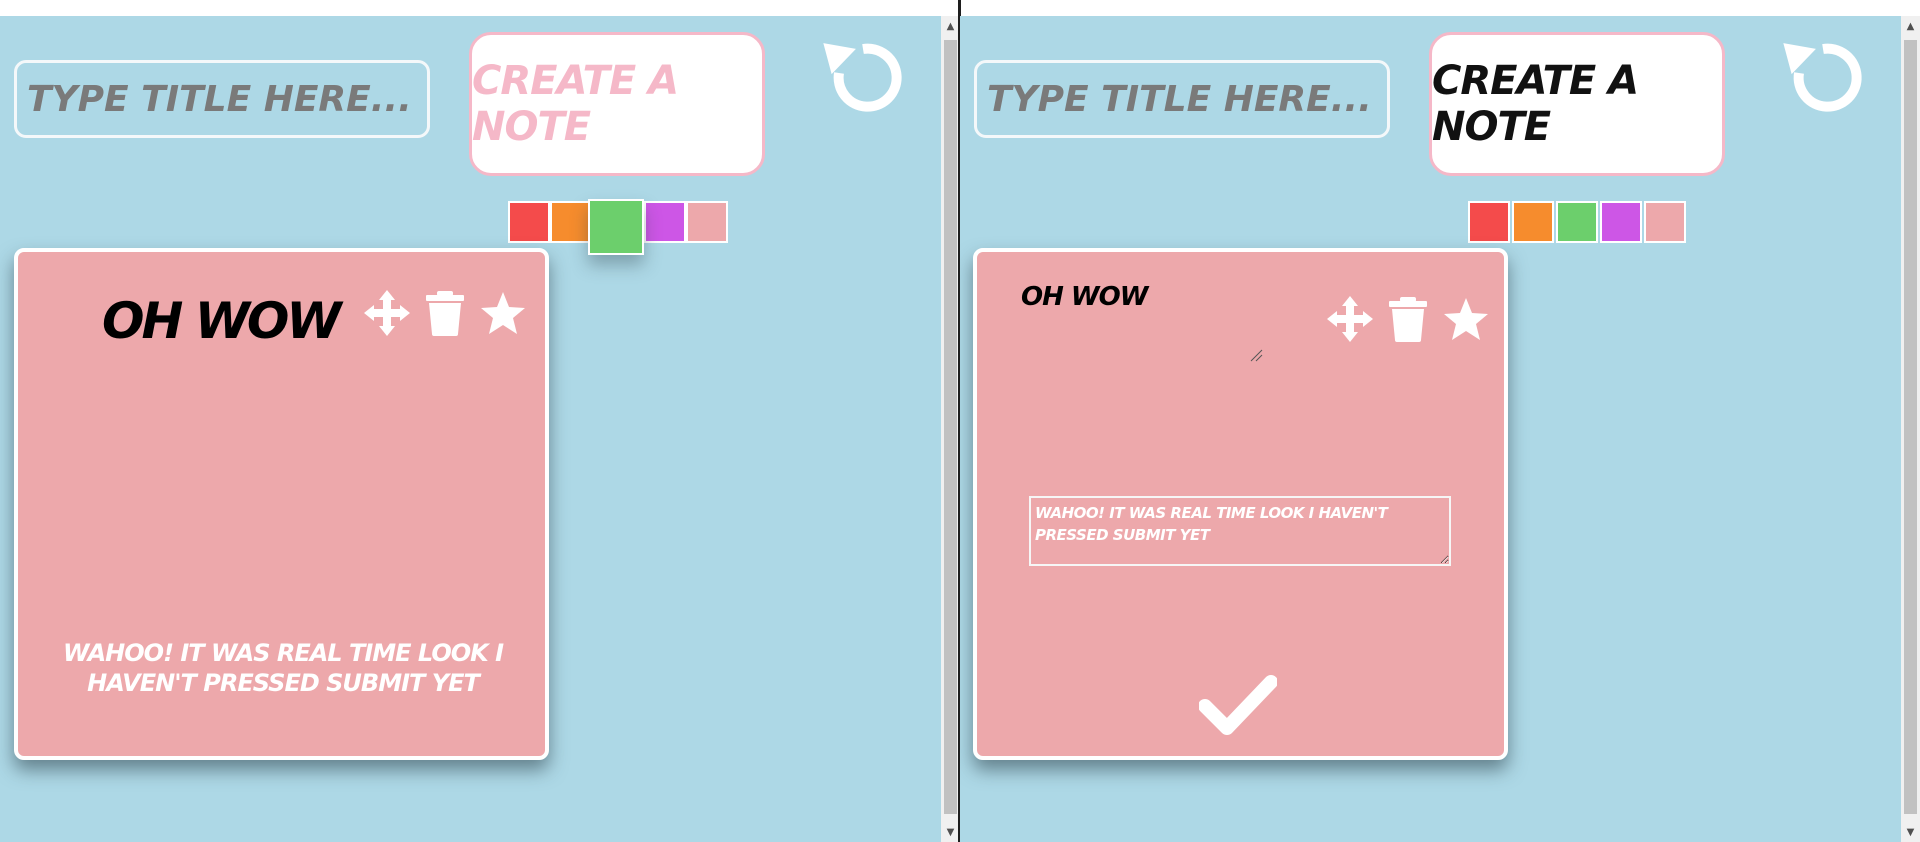 The image size is (1920, 842). Describe the element at coordinates (1910, 833) in the screenshot. I see `scroll-down-icon: ▼` at that location.